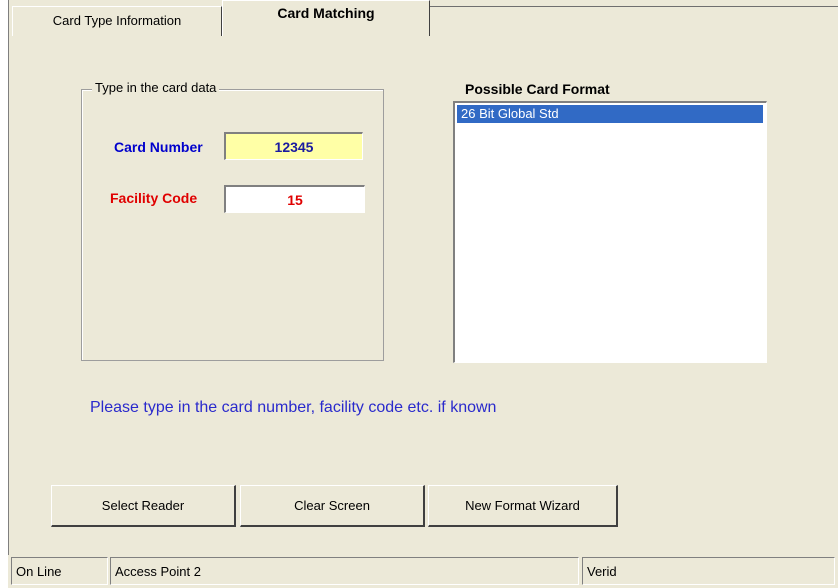  What do you see at coordinates (344, 571) in the screenshot?
I see `status-access-point: Access Point 2` at bounding box center [344, 571].